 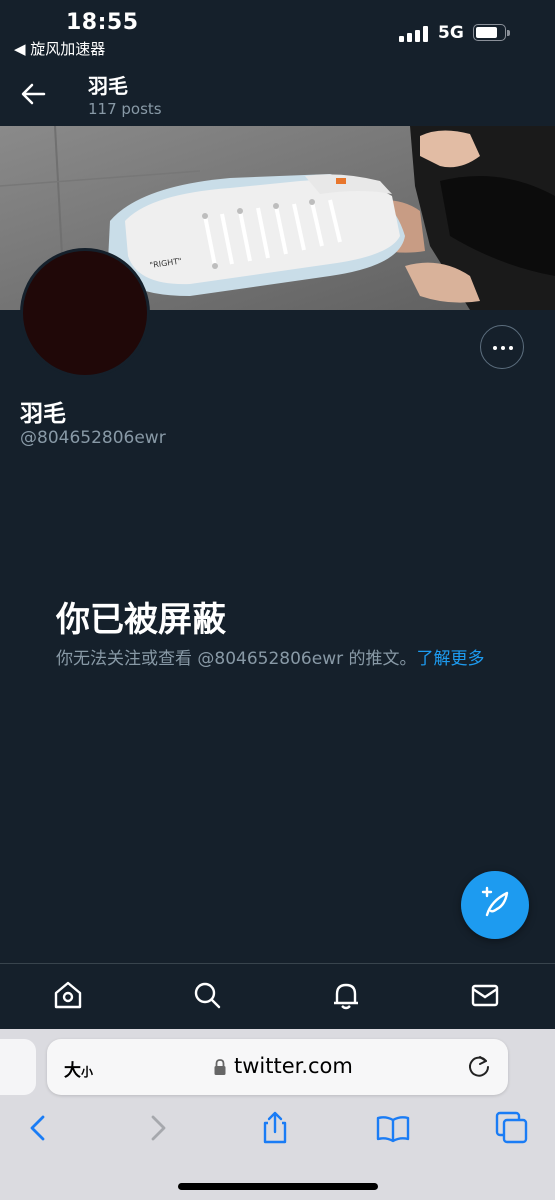 I want to click on share-icon, so click(x=275, y=1128).